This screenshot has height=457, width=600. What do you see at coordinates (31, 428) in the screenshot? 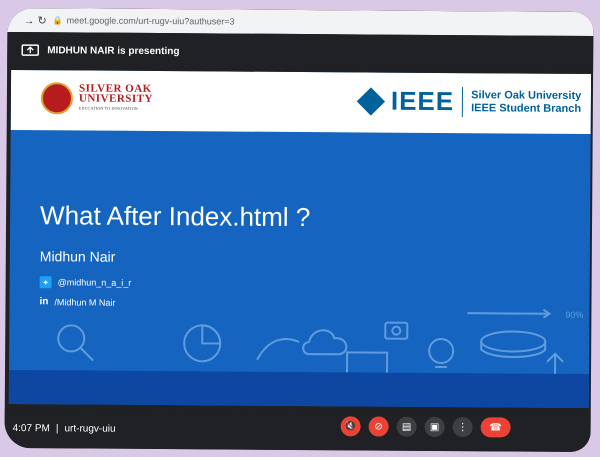
I see `clock-time: 4:07 PM` at bounding box center [31, 428].